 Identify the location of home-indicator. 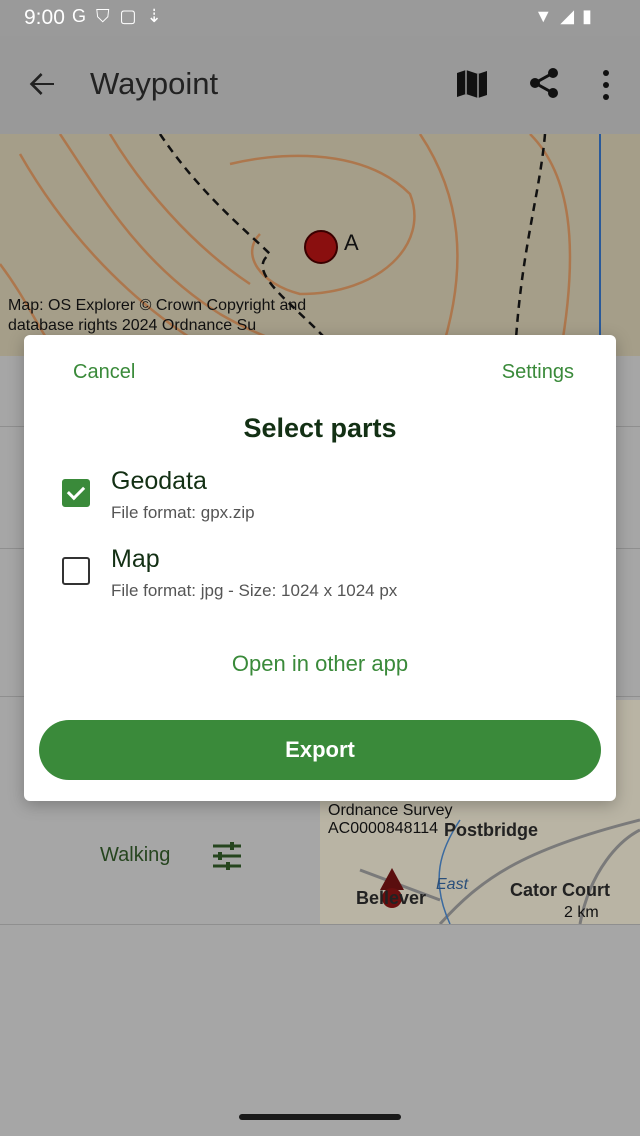
(320, 1117).